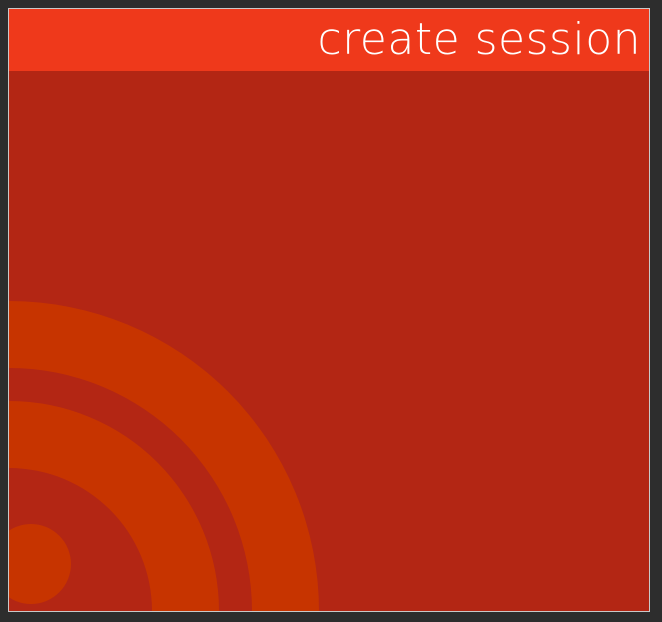  I want to click on broadcast-dot, so click(40, 564).